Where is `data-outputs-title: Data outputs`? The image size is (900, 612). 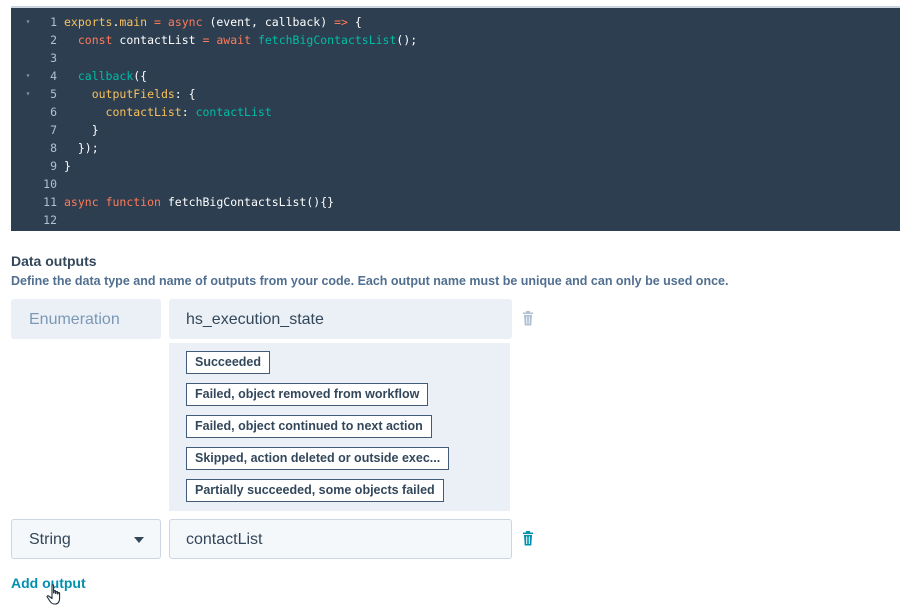
data-outputs-title: Data outputs is located at coordinates (54, 261).